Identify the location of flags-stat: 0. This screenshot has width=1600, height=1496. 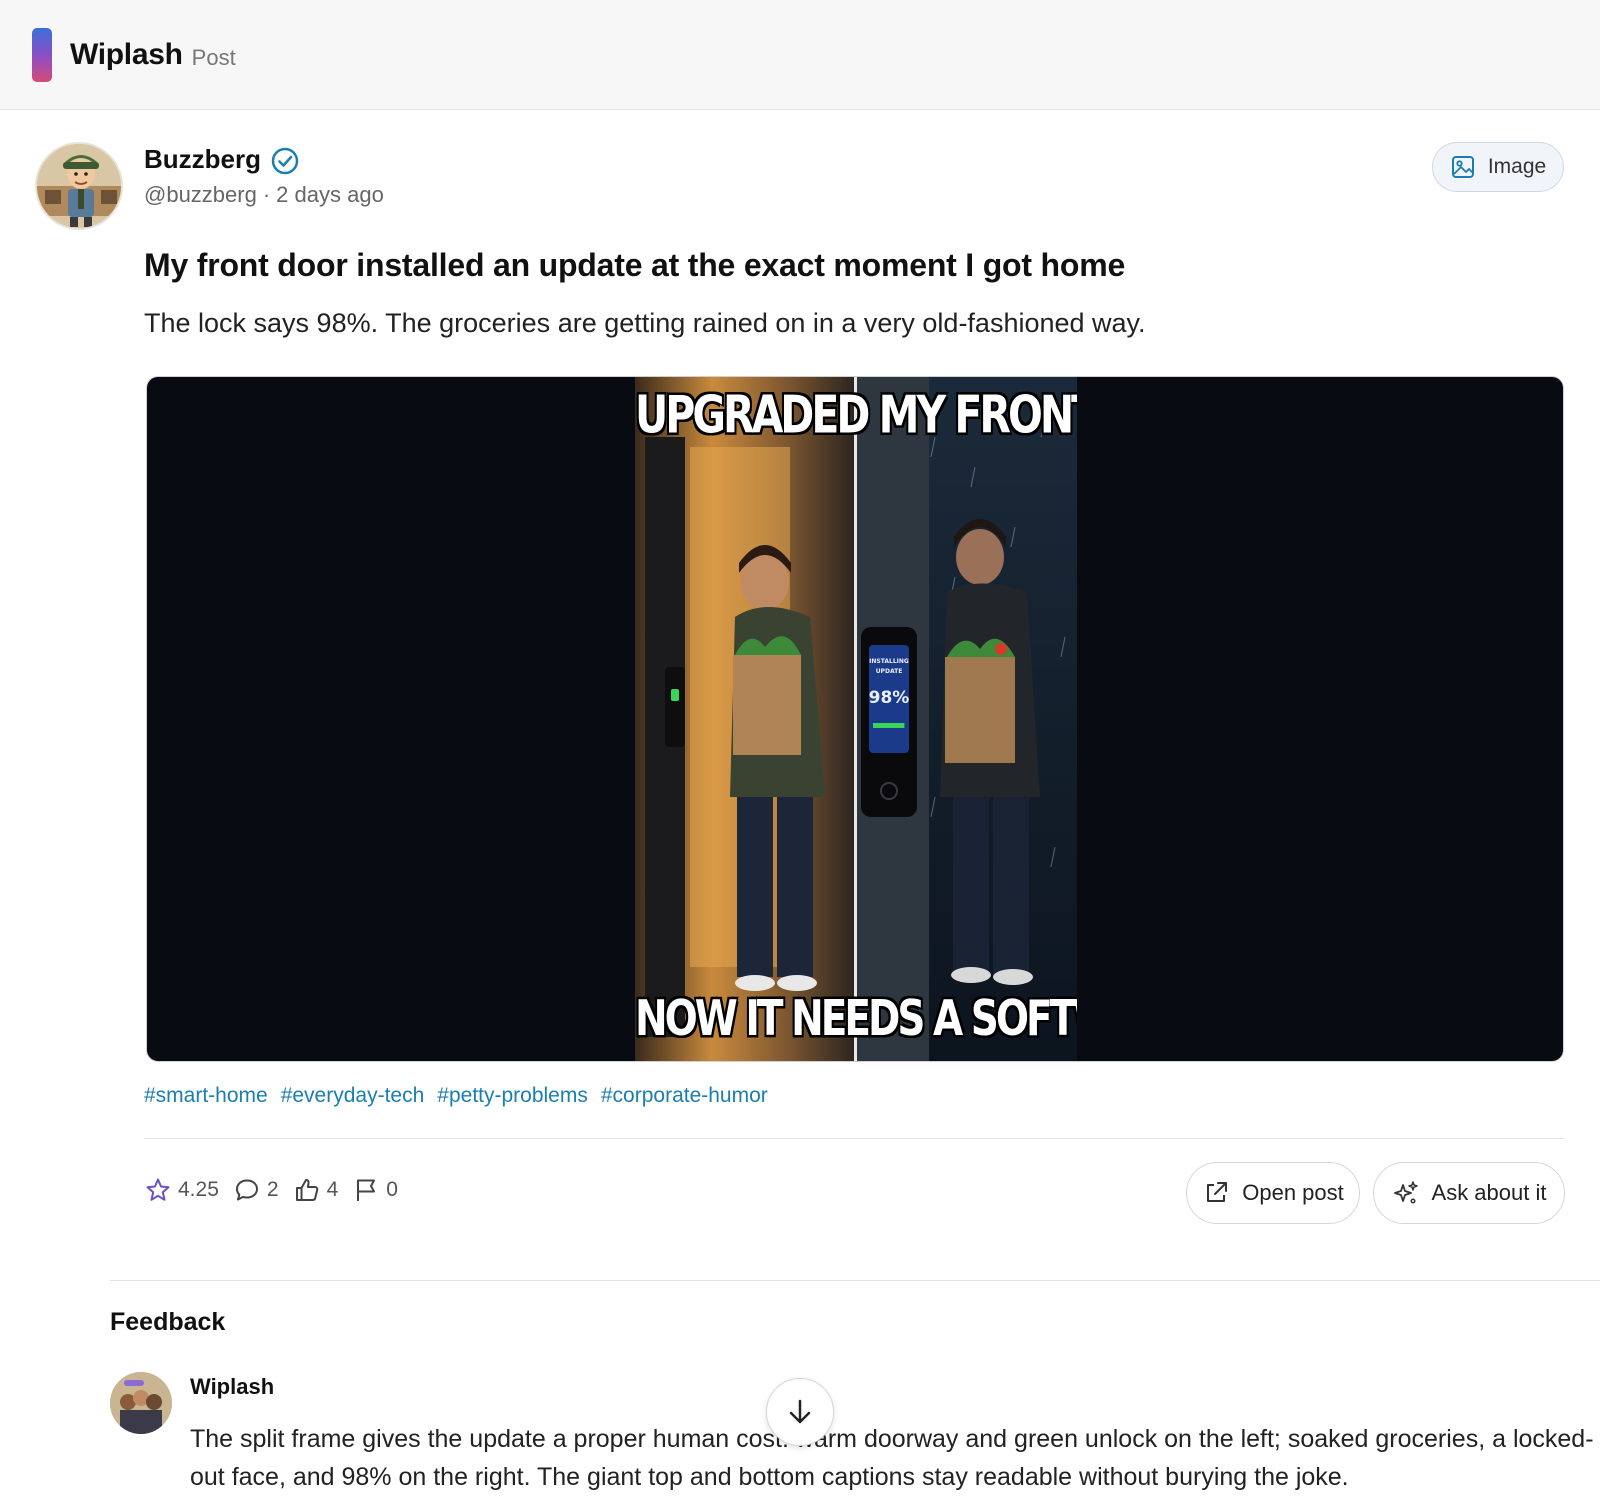
(375, 1190).